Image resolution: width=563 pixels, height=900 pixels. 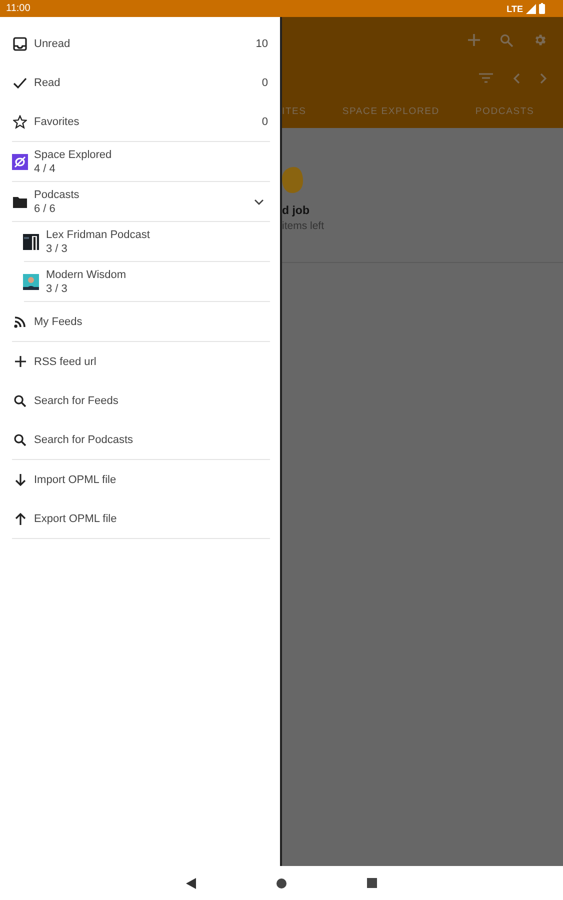 I want to click on drawer-item: Modern Wisdom 3 / 3, so click(x=140, y=281).